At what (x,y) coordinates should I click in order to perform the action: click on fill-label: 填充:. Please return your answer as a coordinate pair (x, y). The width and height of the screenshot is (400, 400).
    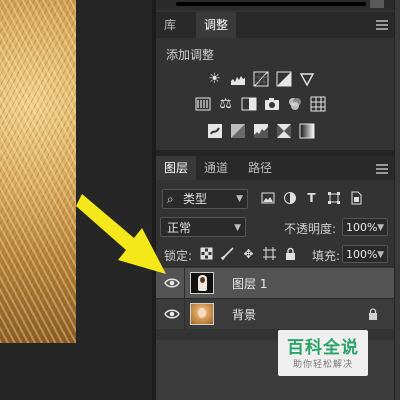
    Looking at the image, I should click on (326, 256).